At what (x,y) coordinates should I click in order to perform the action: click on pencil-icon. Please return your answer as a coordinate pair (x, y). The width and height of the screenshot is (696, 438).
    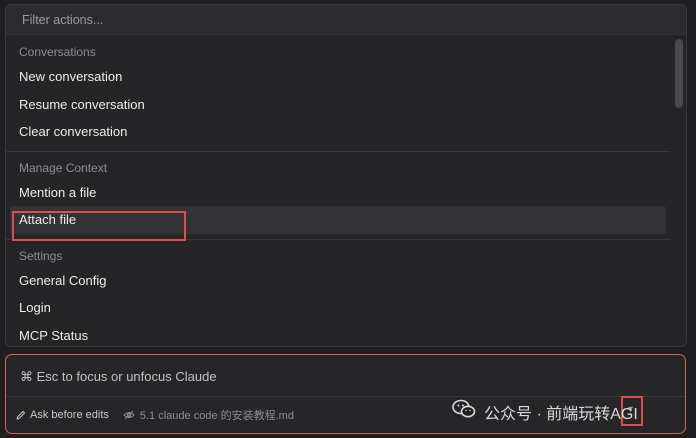
    Looking at the image, I should click on (21, 415).